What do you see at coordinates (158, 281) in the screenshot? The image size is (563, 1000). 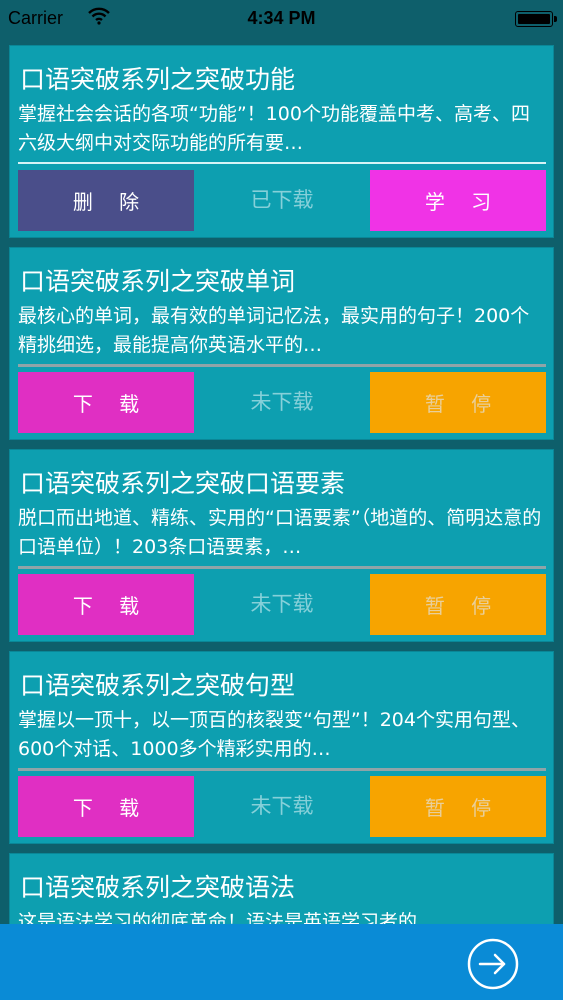 I see `course-title: 口语突破系列之突破单词` at bounding box center [158, 281].